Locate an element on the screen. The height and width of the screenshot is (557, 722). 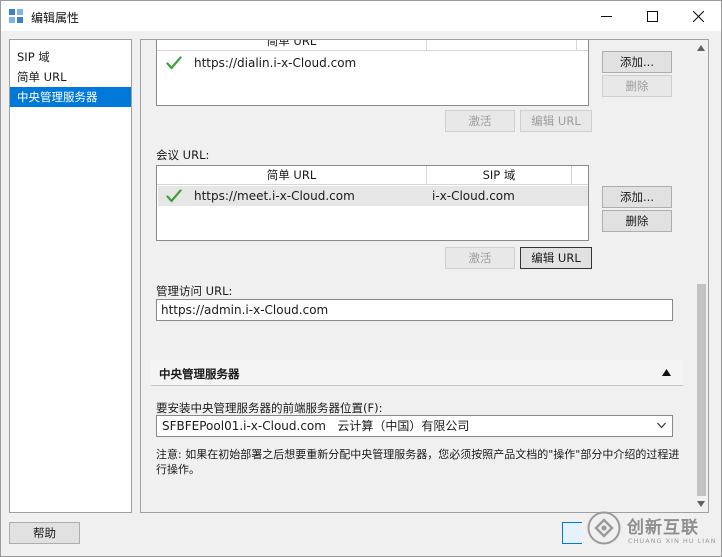
properties-icon is located at coordinates (16, 16).